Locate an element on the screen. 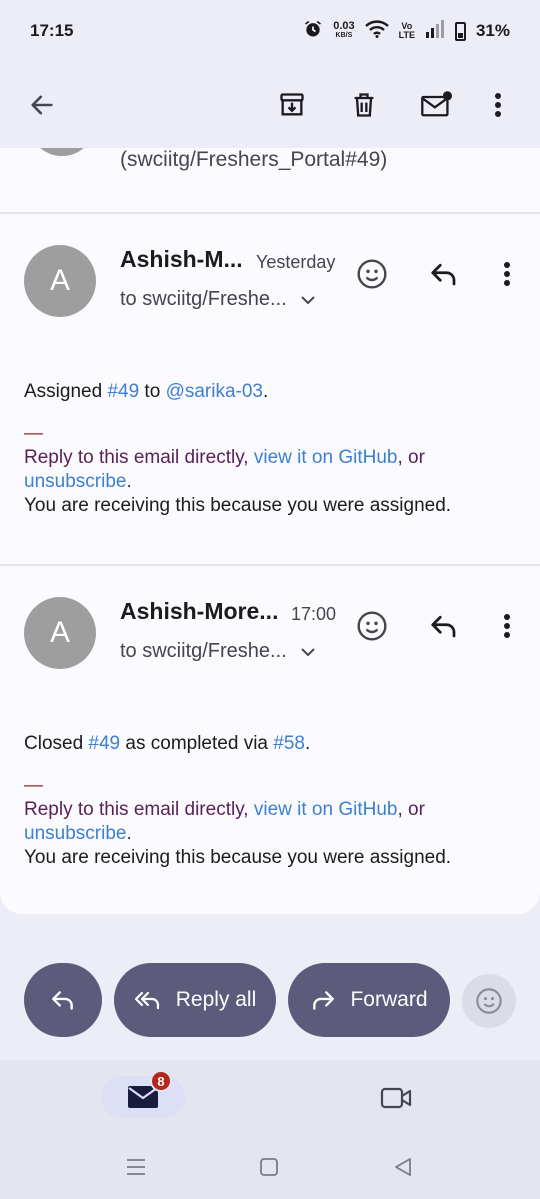 Image resolution: width=540 pixels, height=1199 pixels. home-button is located at coordinates (269, 1167).